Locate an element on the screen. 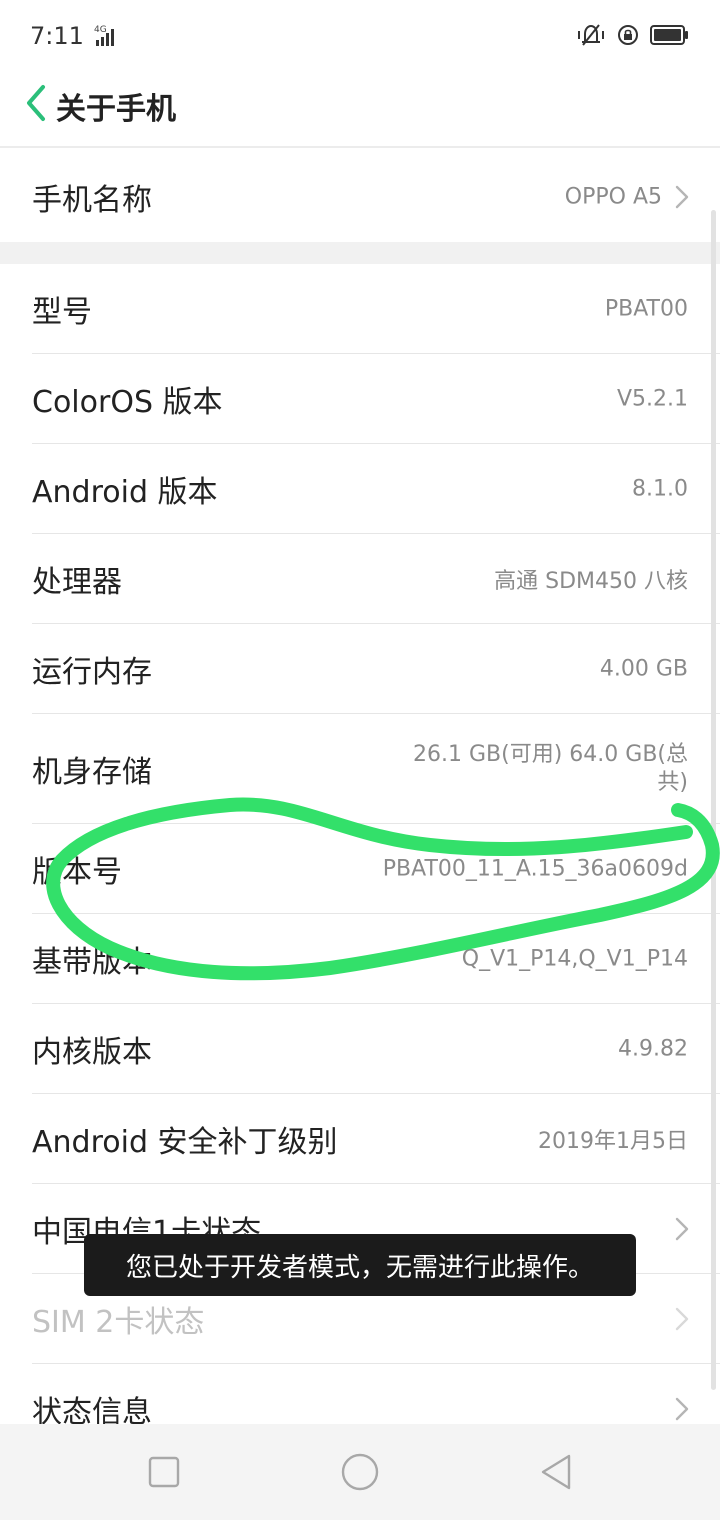 Image resolution: width=720 pixels, height=1520 pixels. back-button is located at coordinates (36, 103).